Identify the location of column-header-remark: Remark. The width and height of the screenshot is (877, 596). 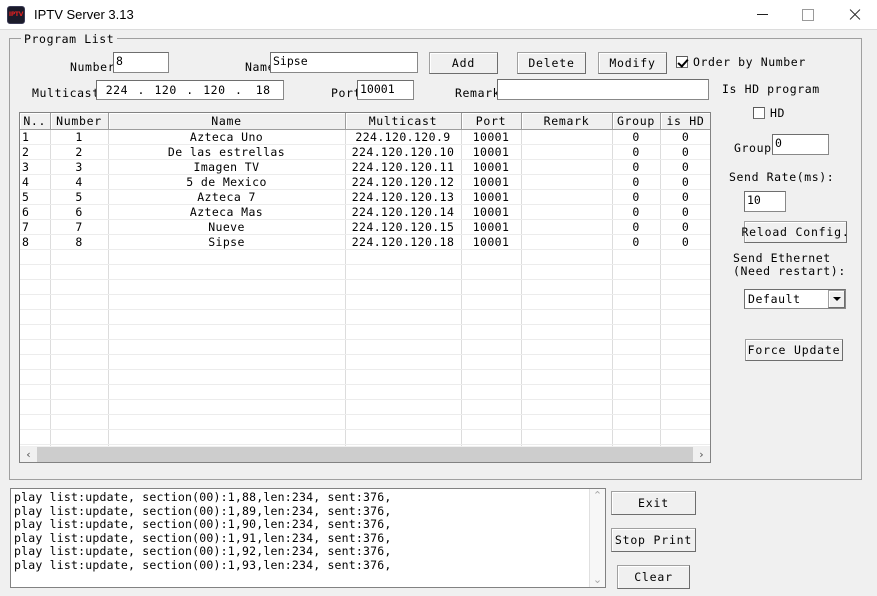
(567, 121).